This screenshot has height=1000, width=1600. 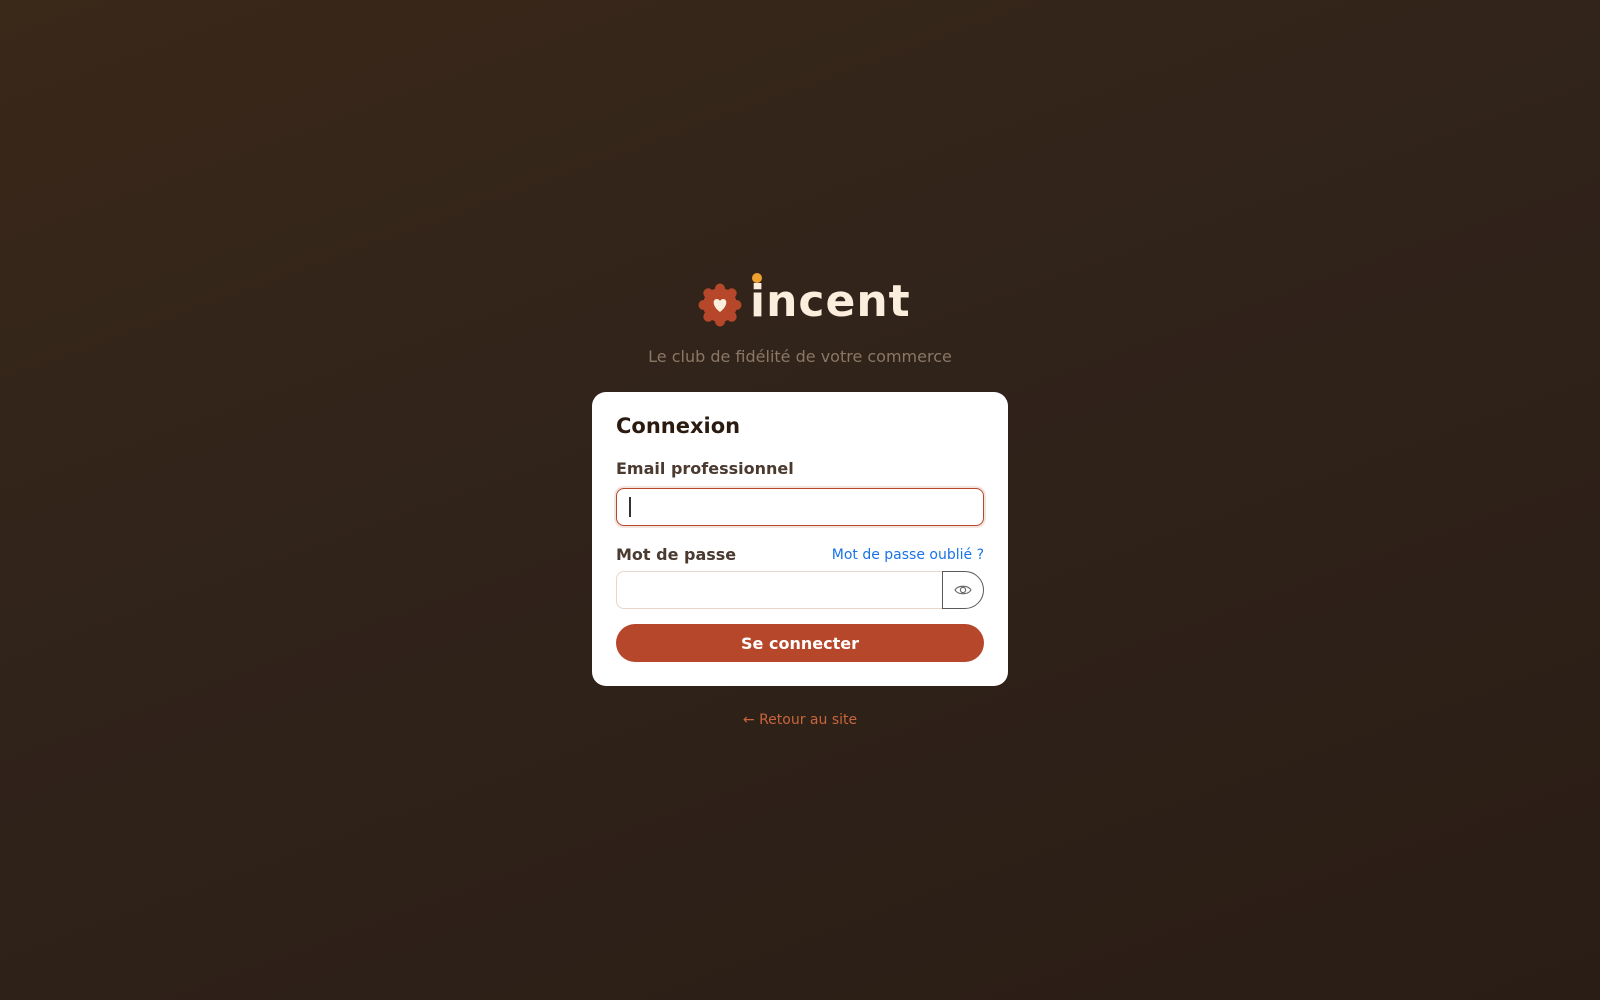 What do you see at coordinates (800, 720) in the screenshot?
I see `back-to-site-link: ← Retour au site` at bounding box center [800, 720].